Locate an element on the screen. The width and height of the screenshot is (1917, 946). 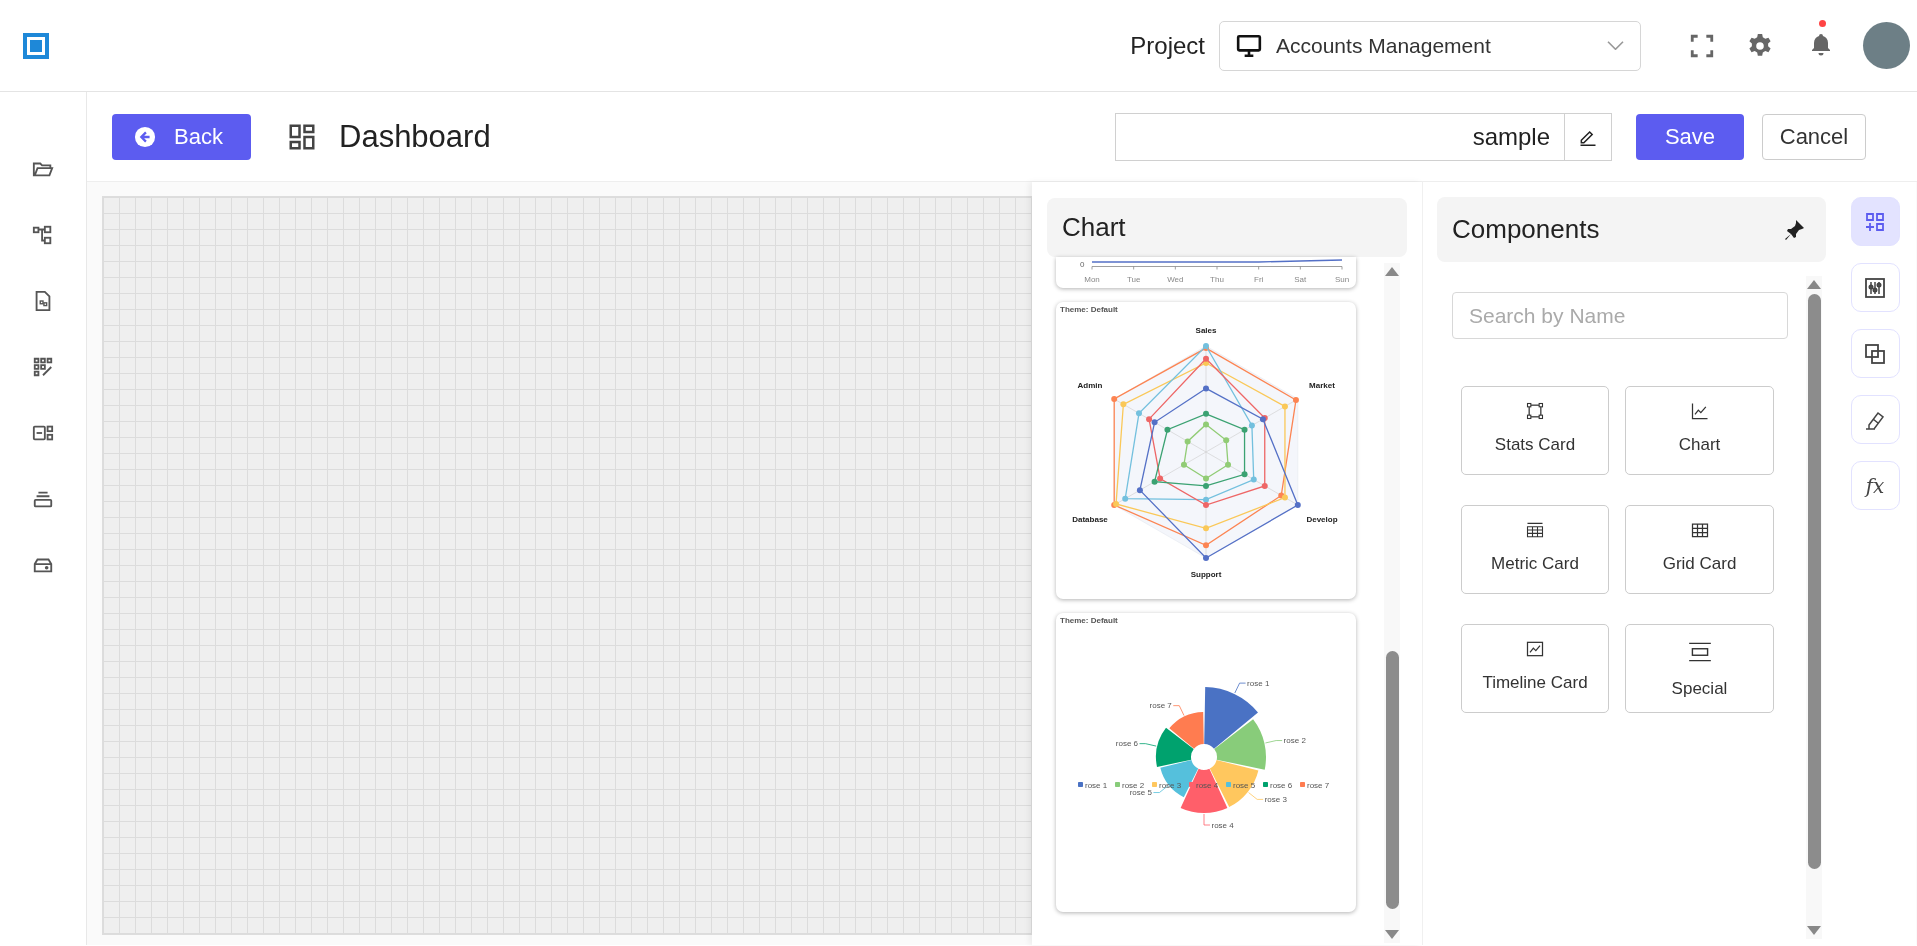
table-icon is located at coordinates (1535, 530).